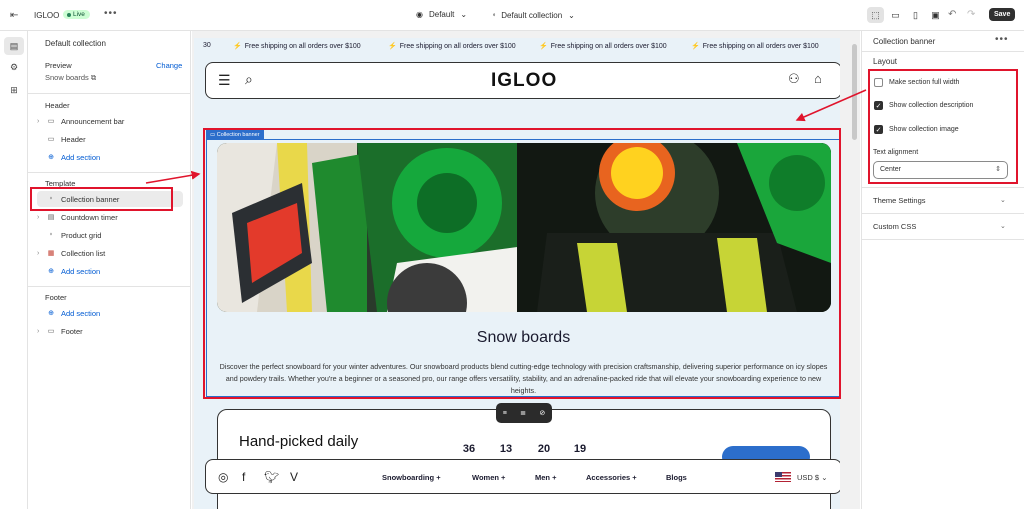 The width and height of the screenshot is (1024, 509). What do you see at coordinates (249, 79) in the screenshot?
I see `search-icon: ⌕` at bounding box center [249, 79].